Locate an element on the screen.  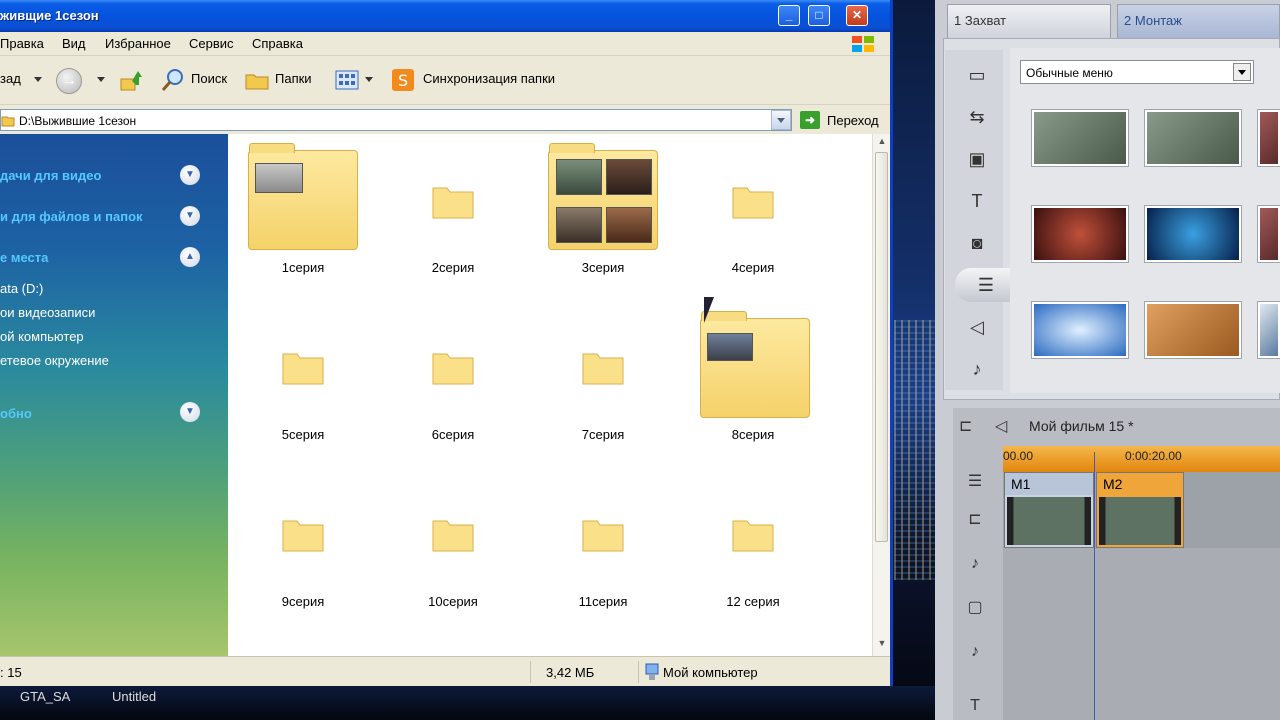
title-track-icon: T is located at coordinates (975, 704).